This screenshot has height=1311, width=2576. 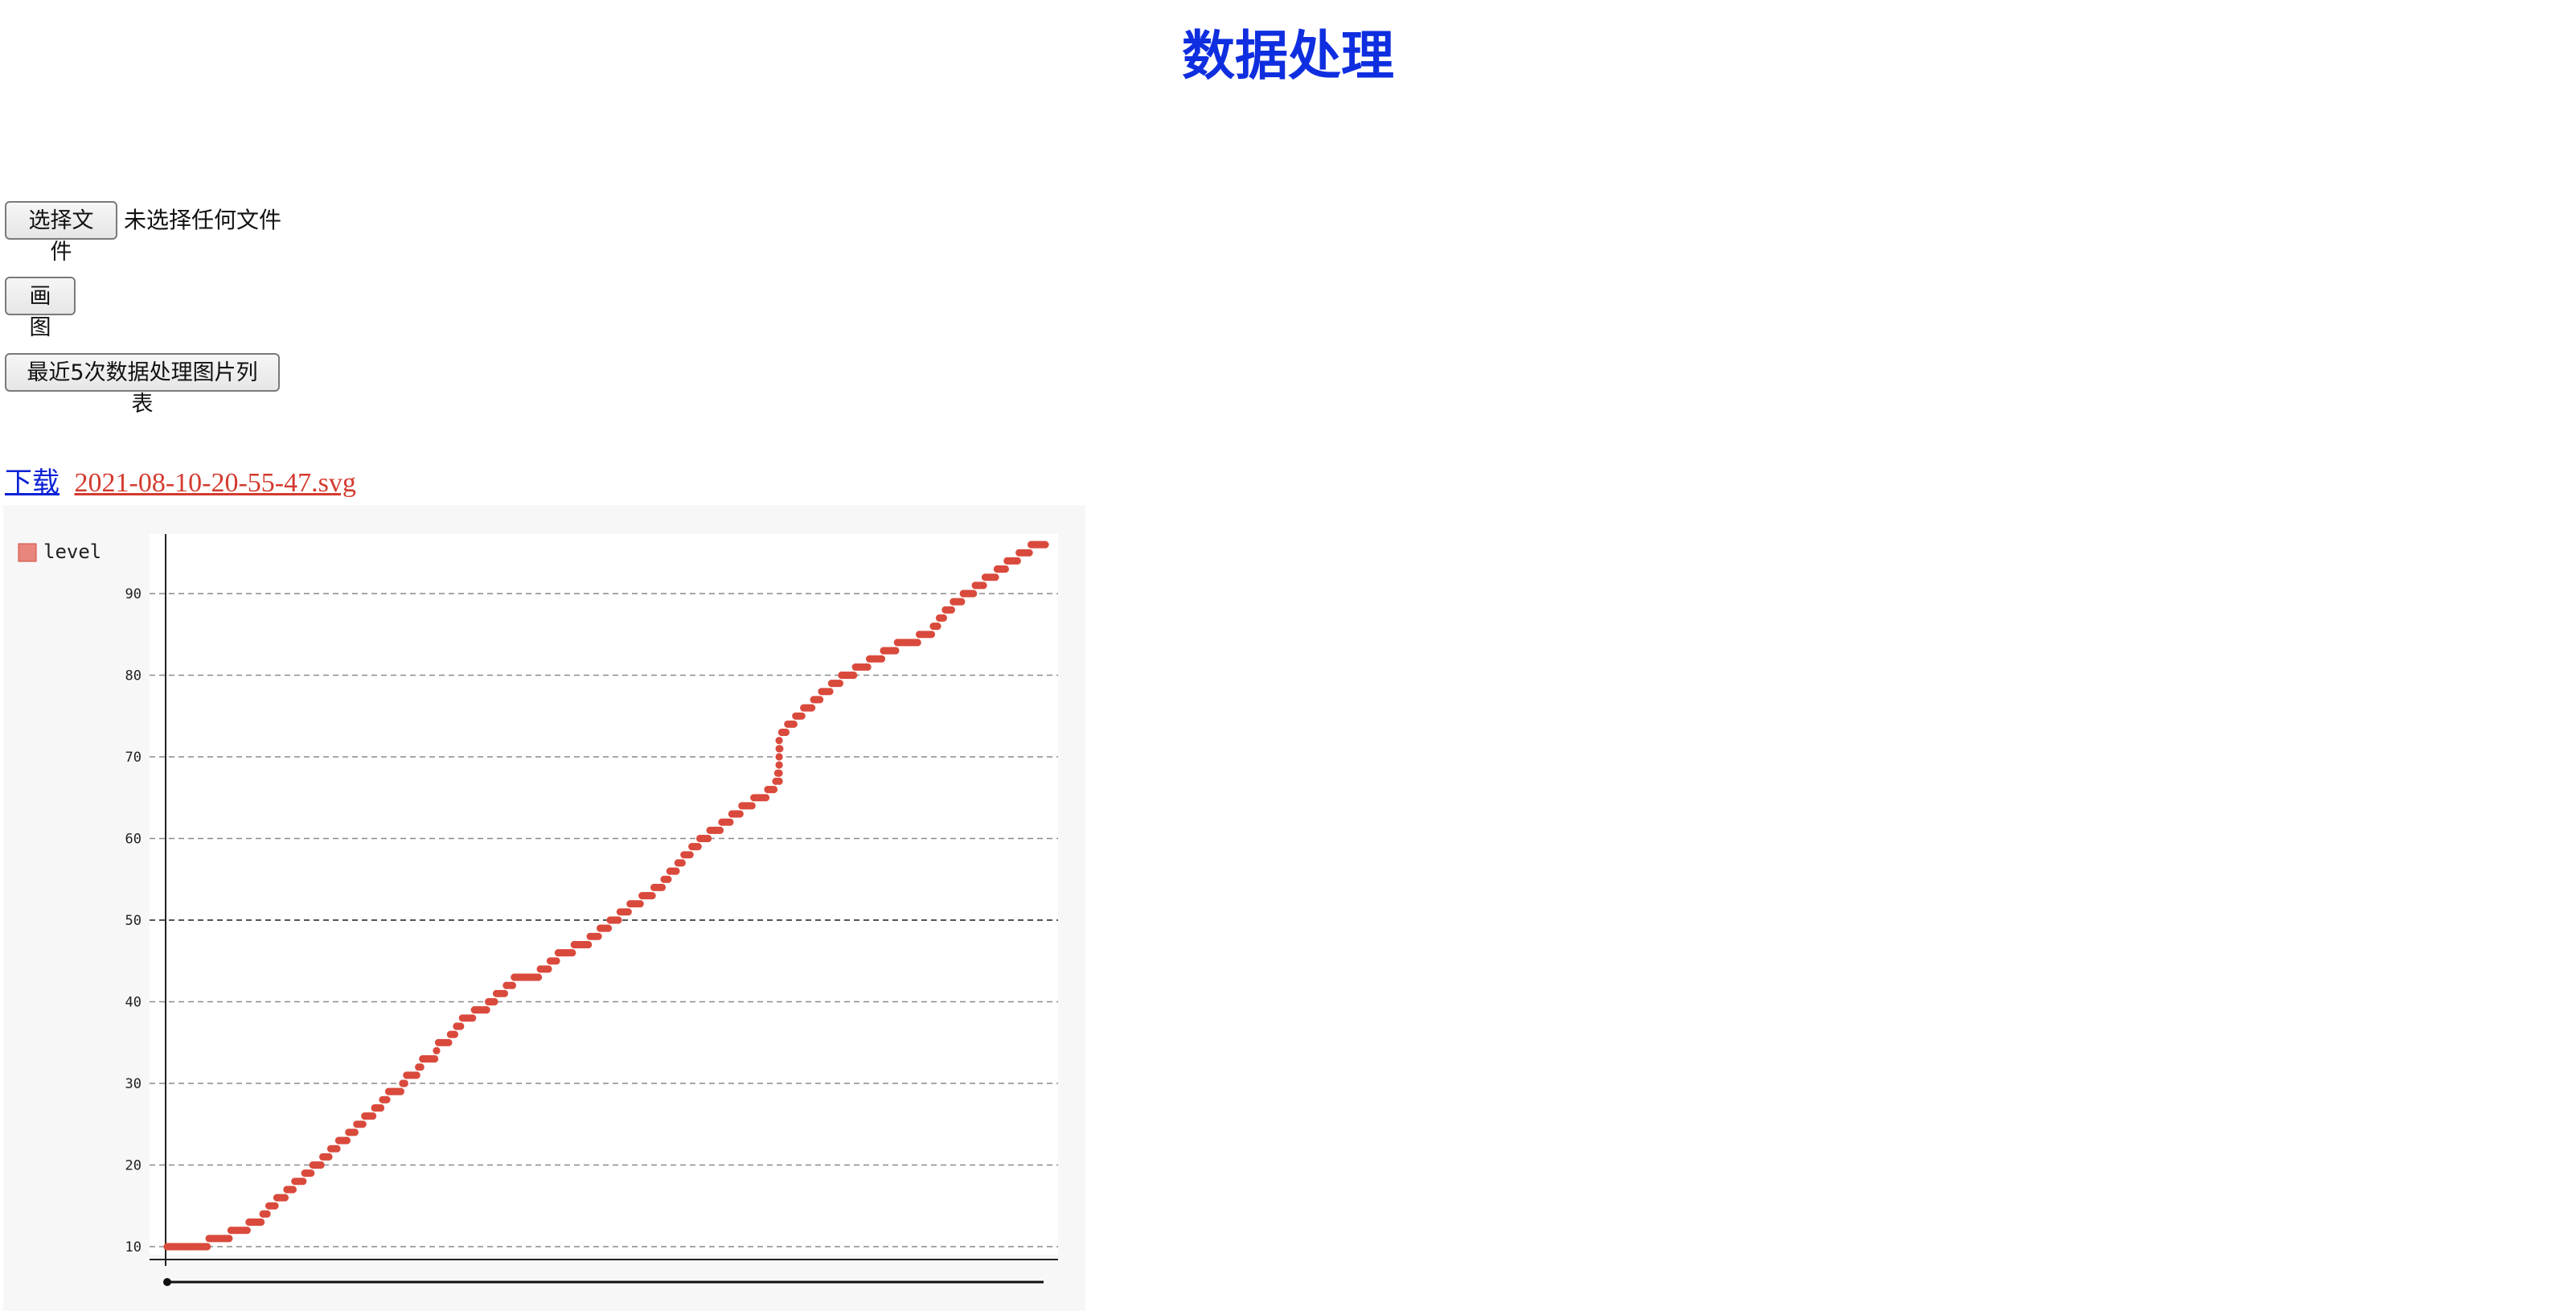 What do you see at coordinates (32, 483) in the screenshot?
I see `download-link: 下载` at bounding box center [32, 483].